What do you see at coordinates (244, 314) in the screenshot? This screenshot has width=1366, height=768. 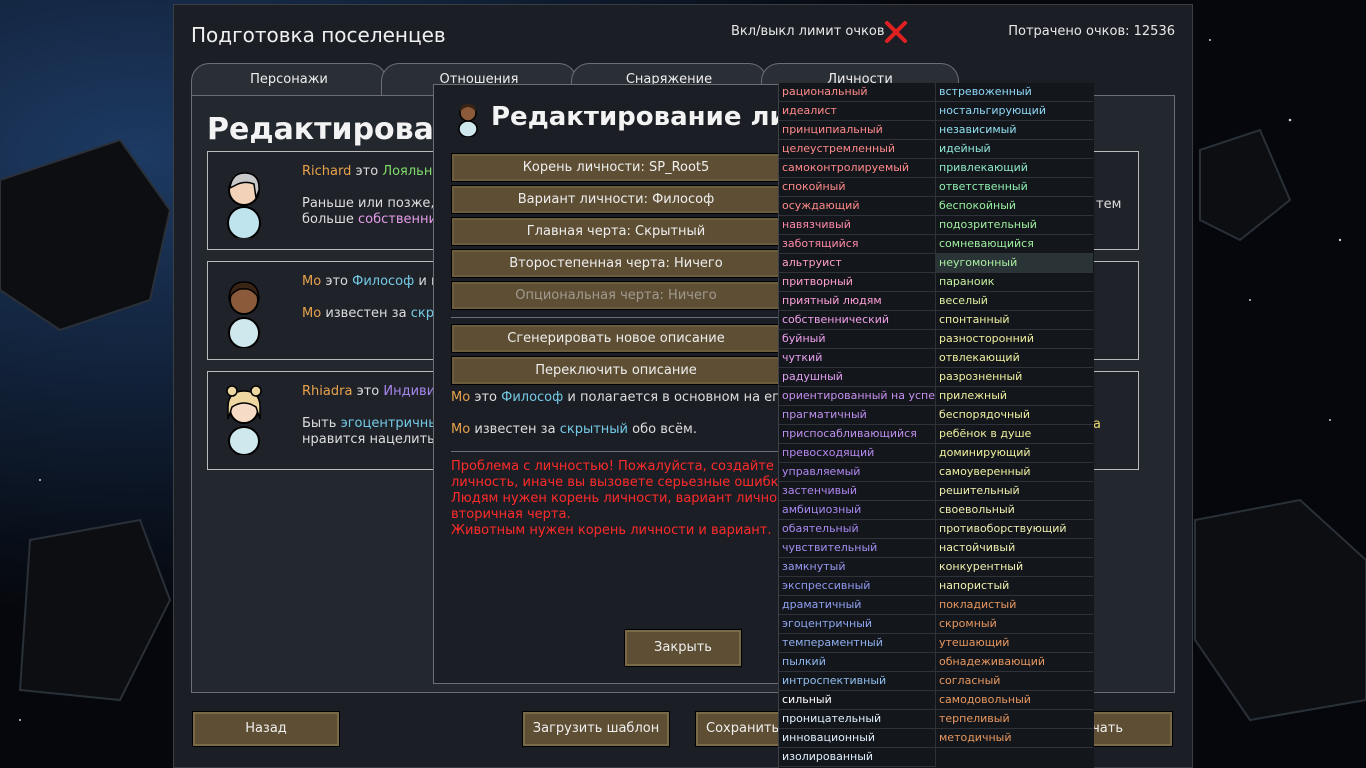 I see `colonist-avatar-mo` at bounding box center [244, 314].